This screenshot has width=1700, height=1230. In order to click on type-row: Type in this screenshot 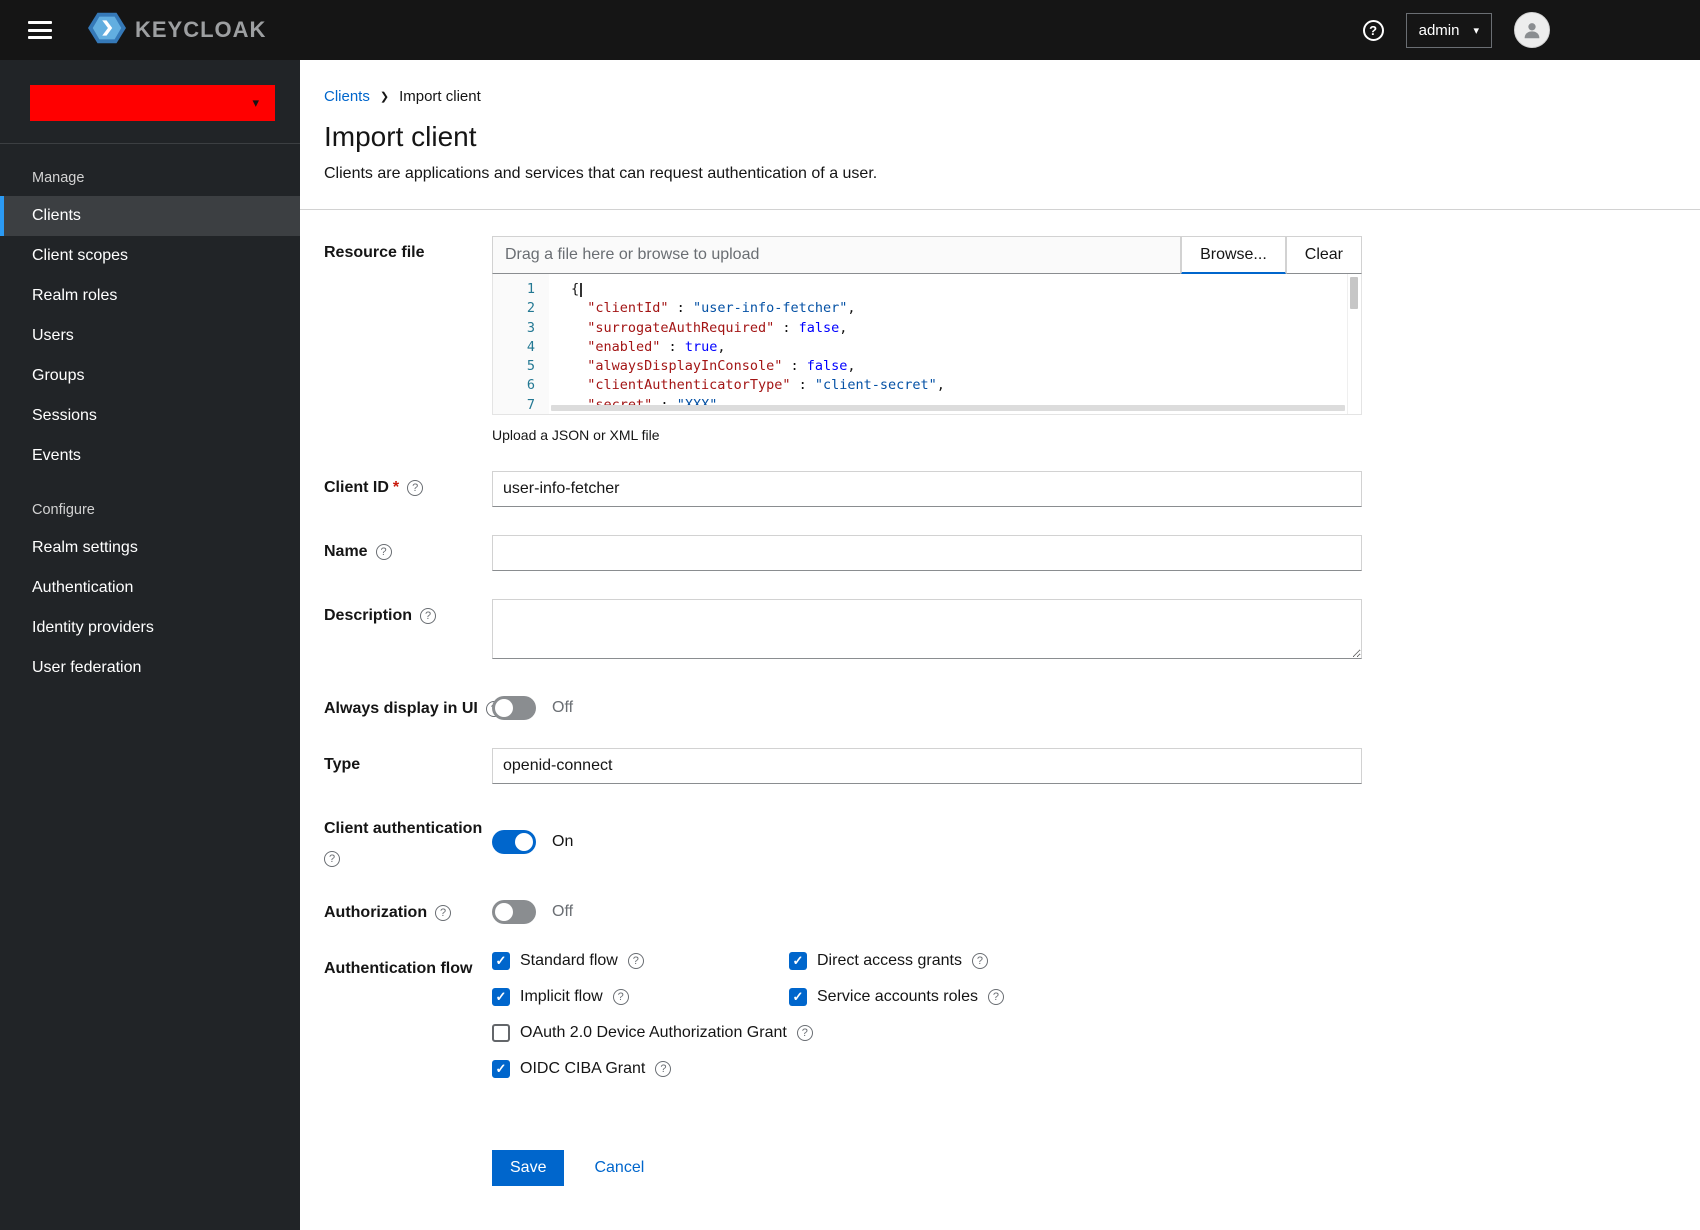, I will do `click(1000, 766)`.